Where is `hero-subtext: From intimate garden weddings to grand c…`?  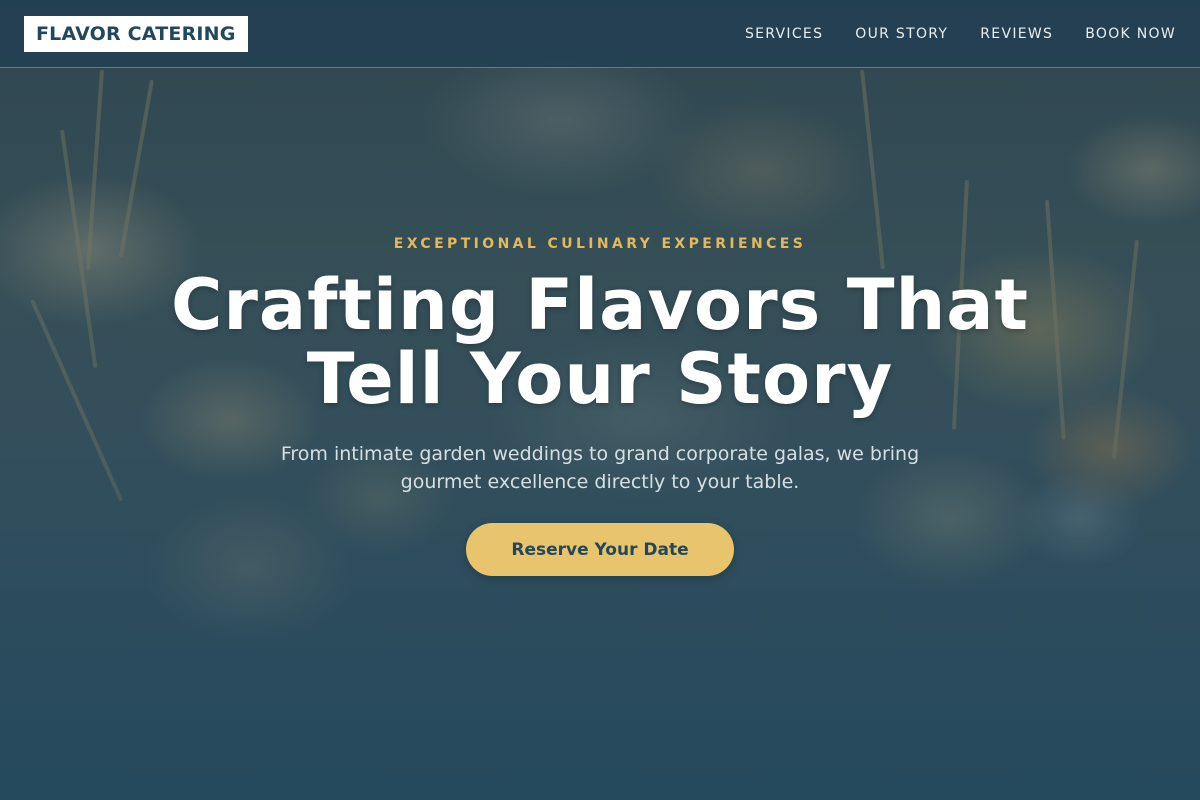 hero-subtext: From intimate garden weddings to grand c… is located at coordinates (600, 468).